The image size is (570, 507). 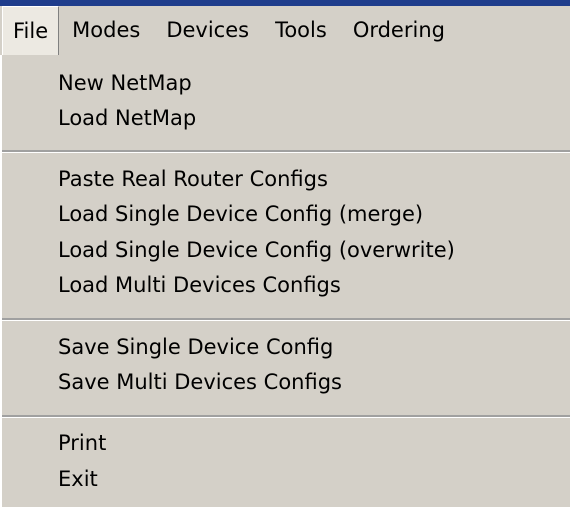 I want to click on menu-file: File, so click(x=31, y=30).